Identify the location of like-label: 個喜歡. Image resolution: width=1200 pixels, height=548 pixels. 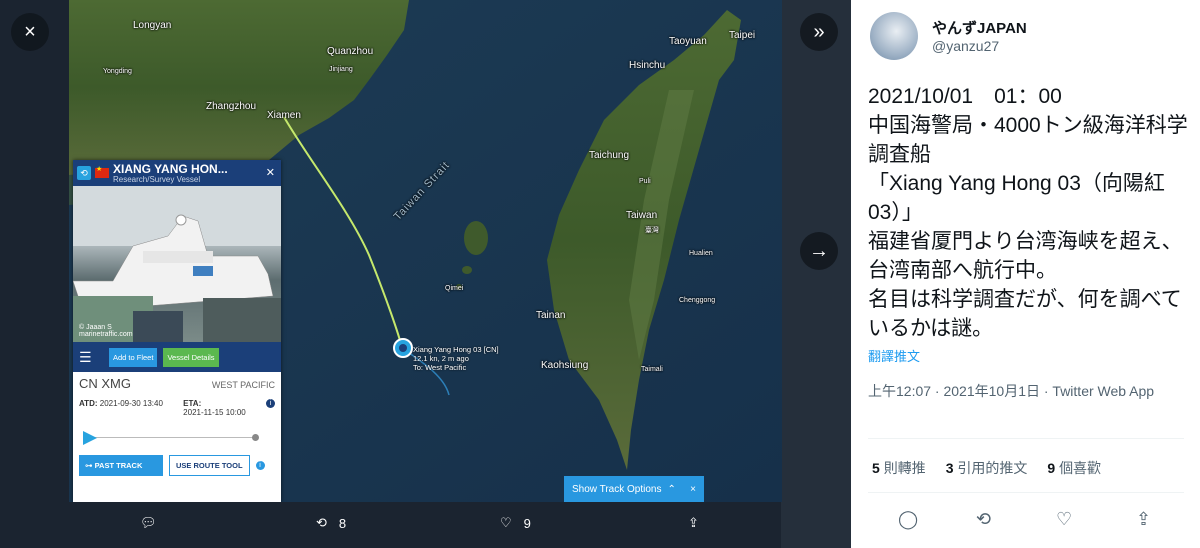
(1080, 468).